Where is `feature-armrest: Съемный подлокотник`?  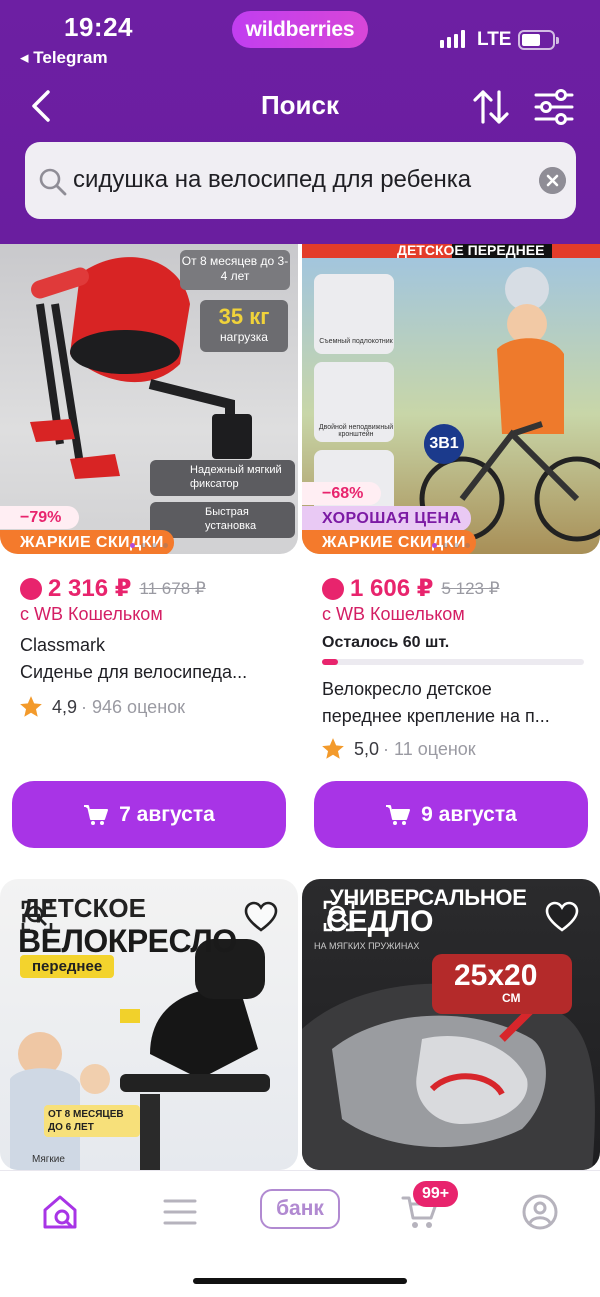 feature-armrest: Съемный подлокотник is located at coordinates (356, 341).